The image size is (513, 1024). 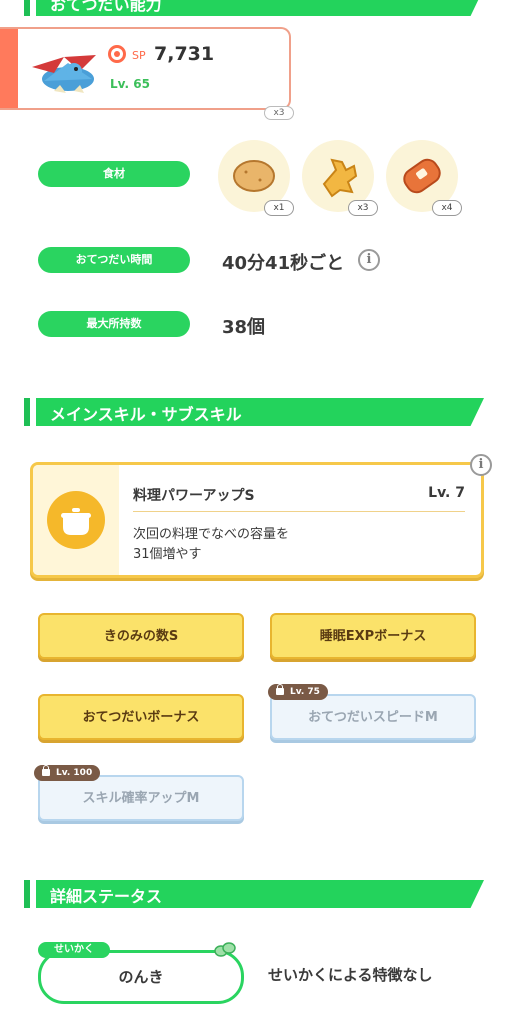 I want to click on nature-effect: せいかくによる特徴なし, so click(x=350, y=975).